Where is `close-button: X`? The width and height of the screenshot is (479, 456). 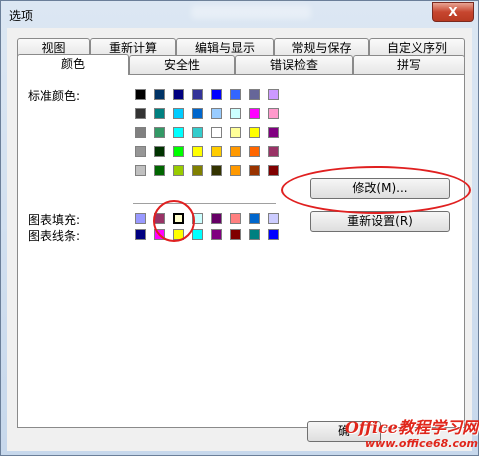 close-button: X is located at coordinates (453, 12).